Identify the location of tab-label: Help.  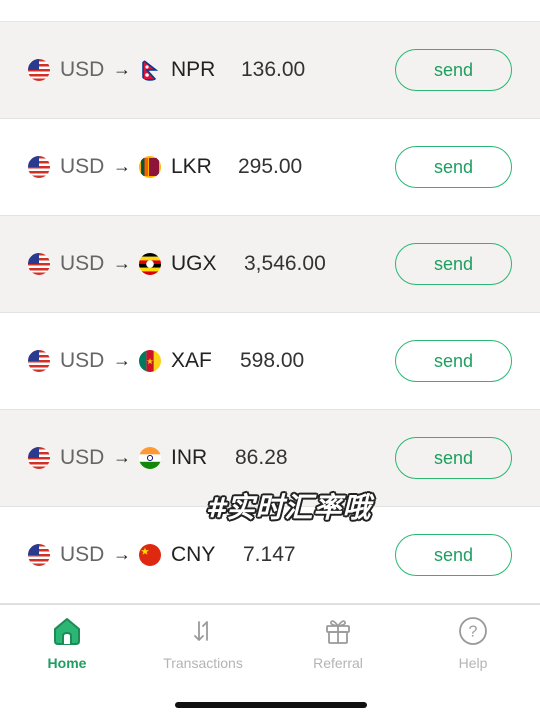
(473, 663).